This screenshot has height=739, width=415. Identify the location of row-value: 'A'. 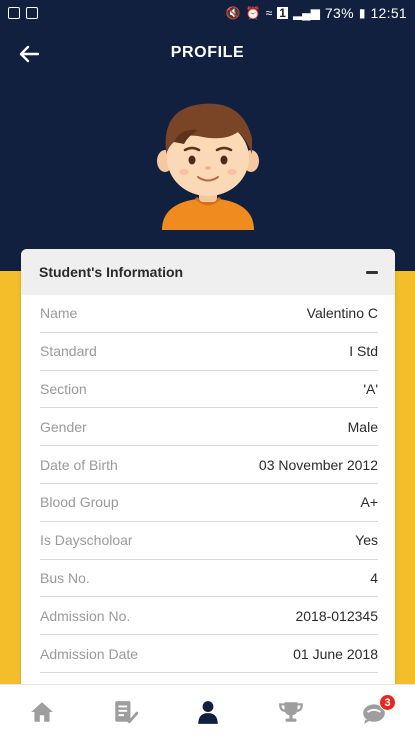
(370, 388).